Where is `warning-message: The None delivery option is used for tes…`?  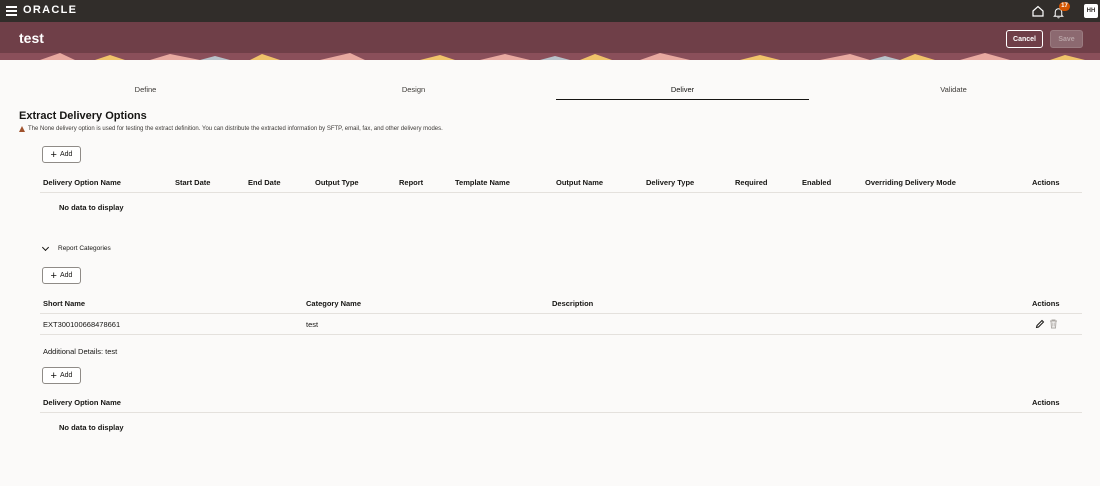 warning-message: The None delivery option is used for tes… is located at coordinates (231, 129).